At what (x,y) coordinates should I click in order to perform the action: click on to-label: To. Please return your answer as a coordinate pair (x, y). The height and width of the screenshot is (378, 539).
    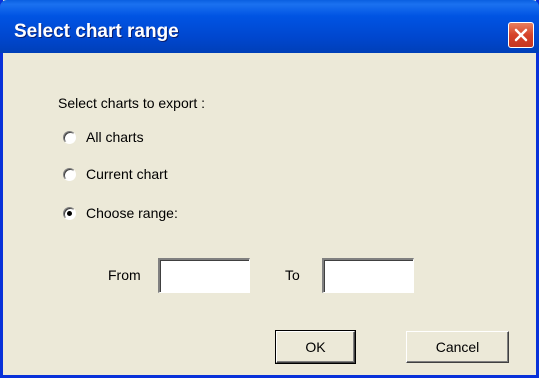
    Looking at the image, I should click on (292, 275).